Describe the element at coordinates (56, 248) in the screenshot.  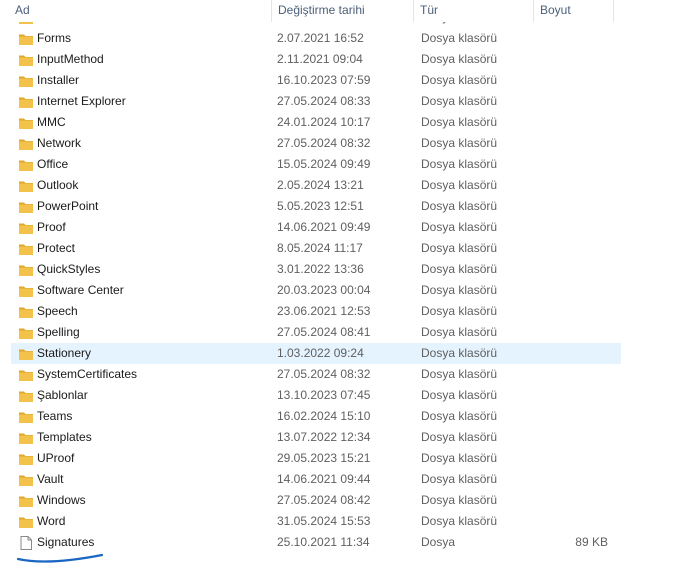
I see `file-name: Protect` at that location.